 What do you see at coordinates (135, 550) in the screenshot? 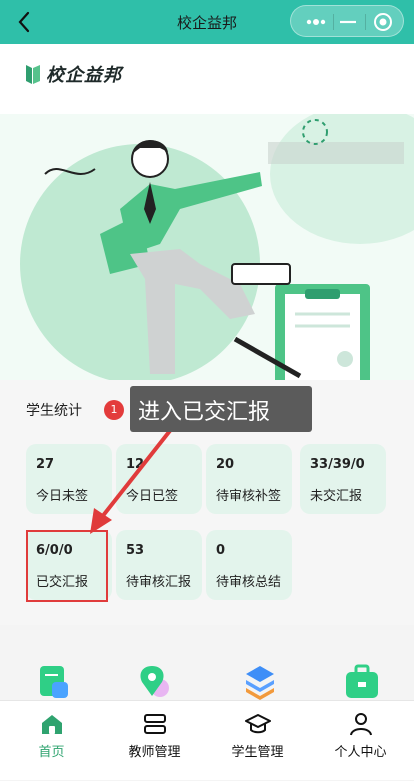
I see `stat-value: 53` at bounding box center [135, 550].